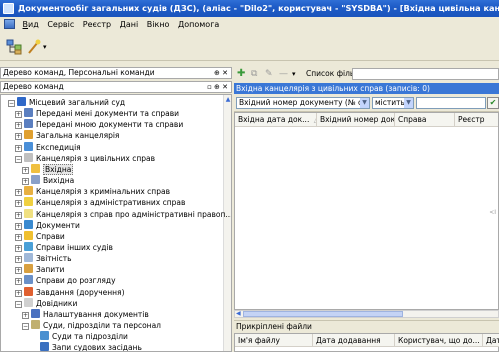 The height and width of the screenshot is (352, 499). What do you see at coordinates (451, 103) in the screenshot?
I see `filter-value-input` at bounding box center [451, 103].